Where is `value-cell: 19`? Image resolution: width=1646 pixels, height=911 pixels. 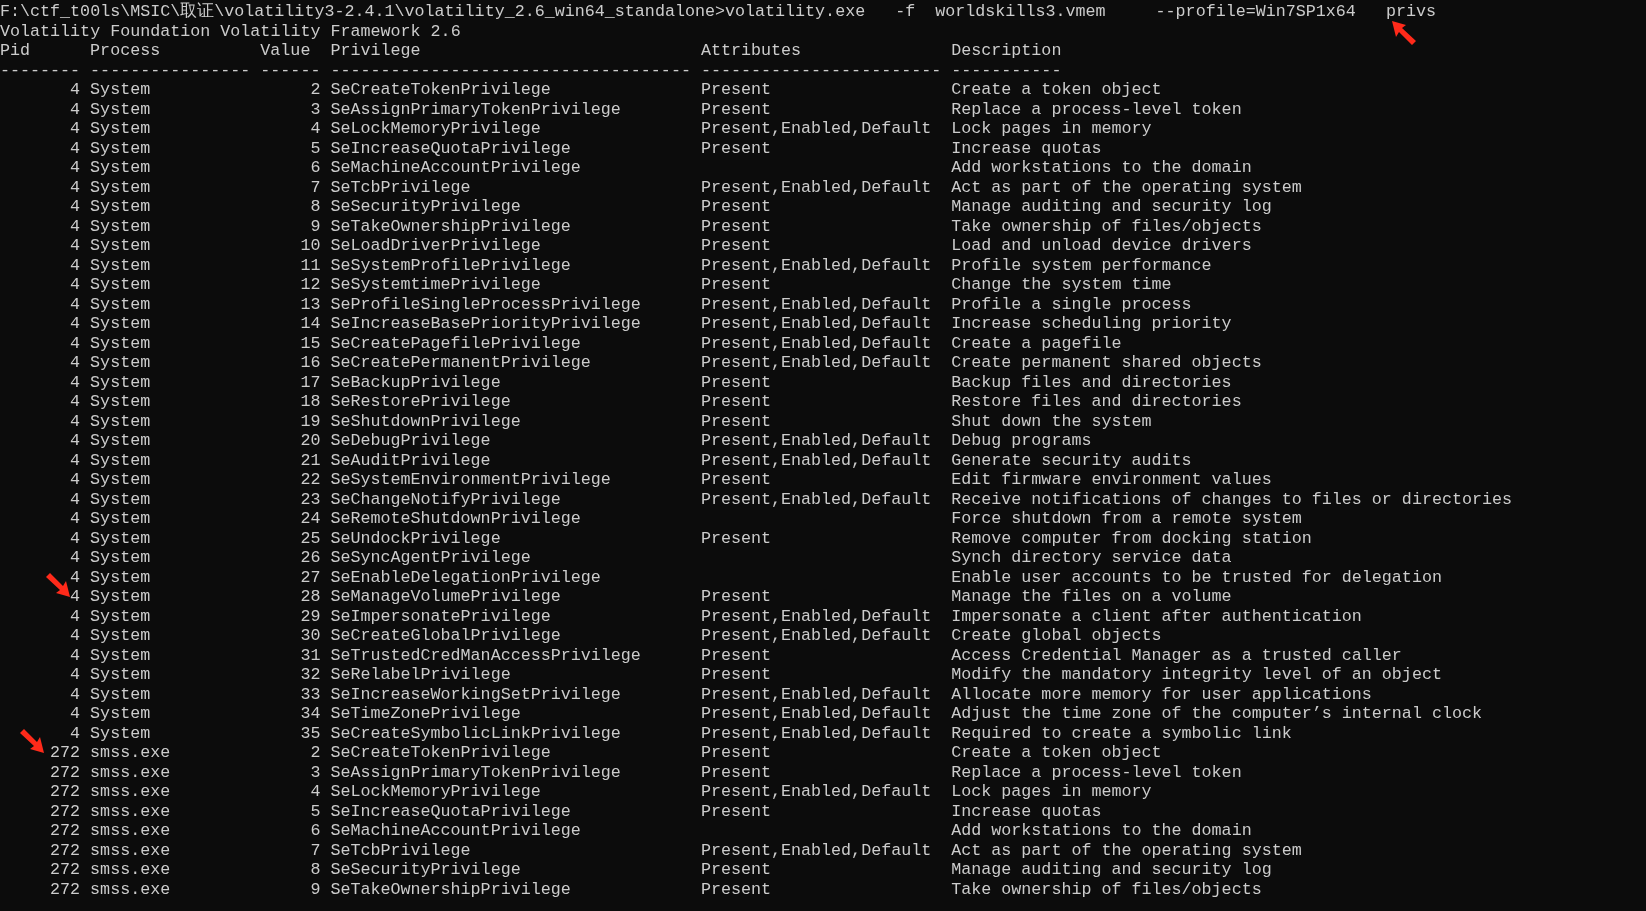 value-cell: 19 is located at coordinates (310, 421).